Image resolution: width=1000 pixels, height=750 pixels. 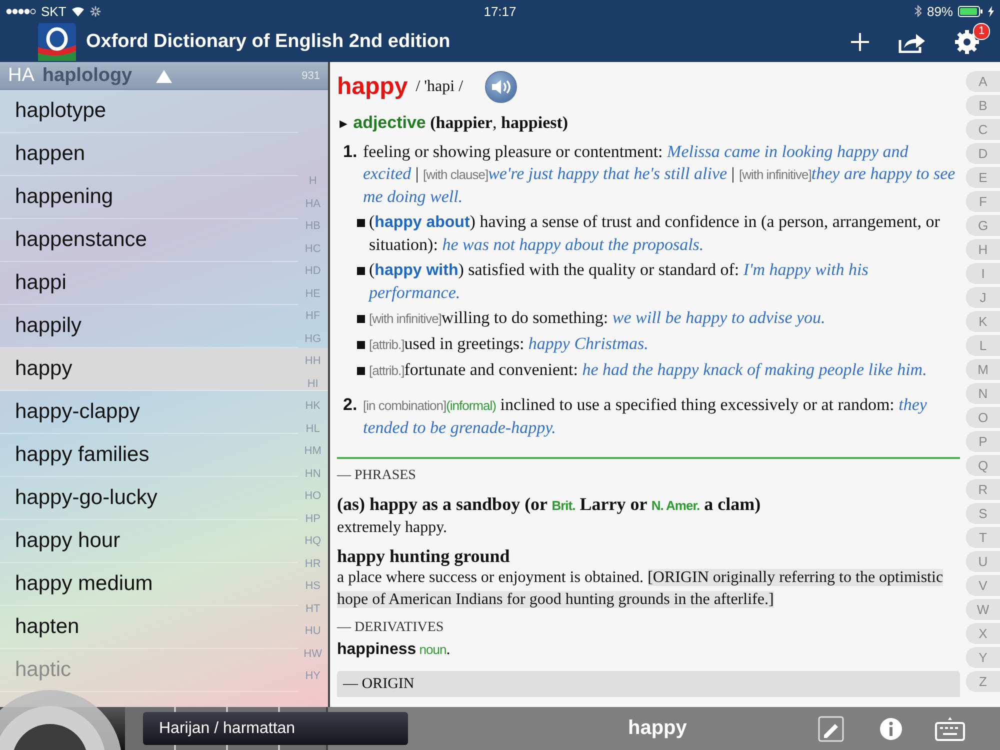 I want to click on sense-number: 1., so click(x=350, y=152).